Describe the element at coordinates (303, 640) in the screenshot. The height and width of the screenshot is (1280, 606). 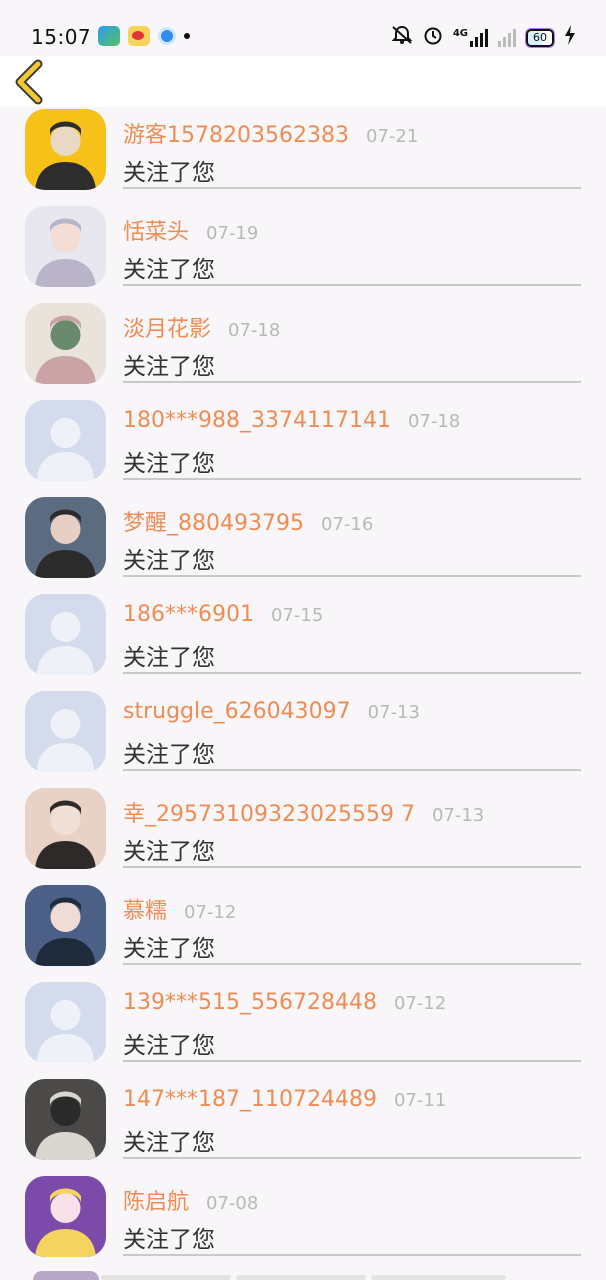
I see `list-item: 186***6901 07-15 关注了您` at that location.